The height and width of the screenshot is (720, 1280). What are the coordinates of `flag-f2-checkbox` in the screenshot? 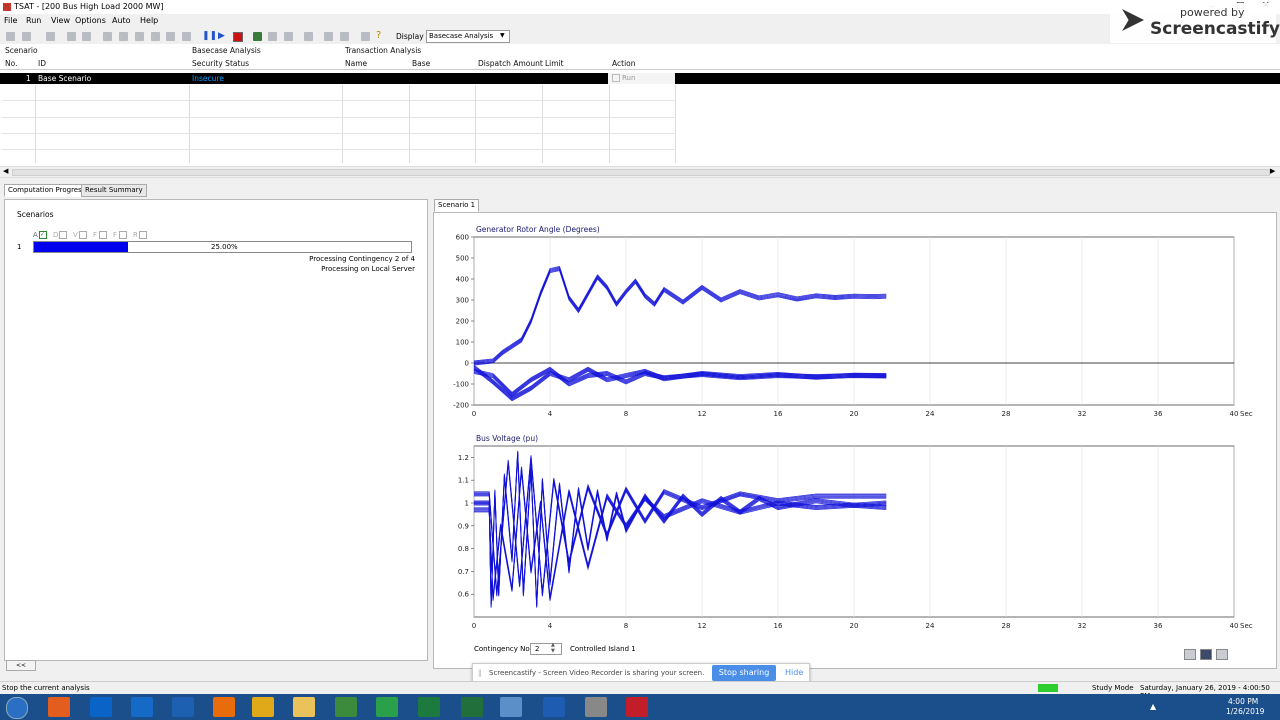 It's located at (123, 235).